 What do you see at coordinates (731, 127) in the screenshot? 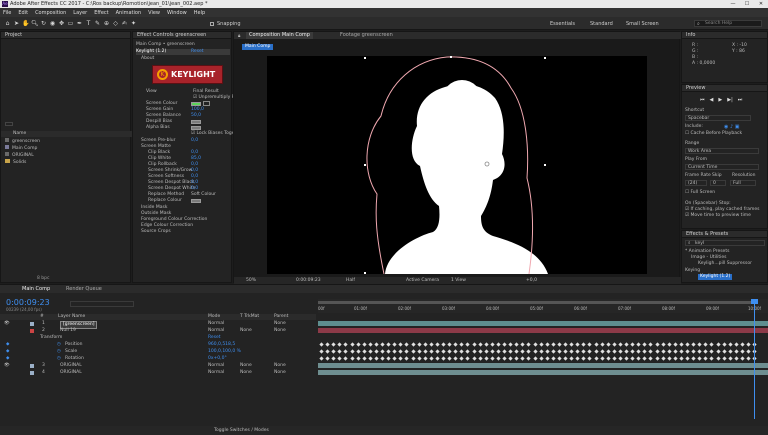
I see `include-video-icon: ◉ ♪ ▣` at bounding box center [731, 127].